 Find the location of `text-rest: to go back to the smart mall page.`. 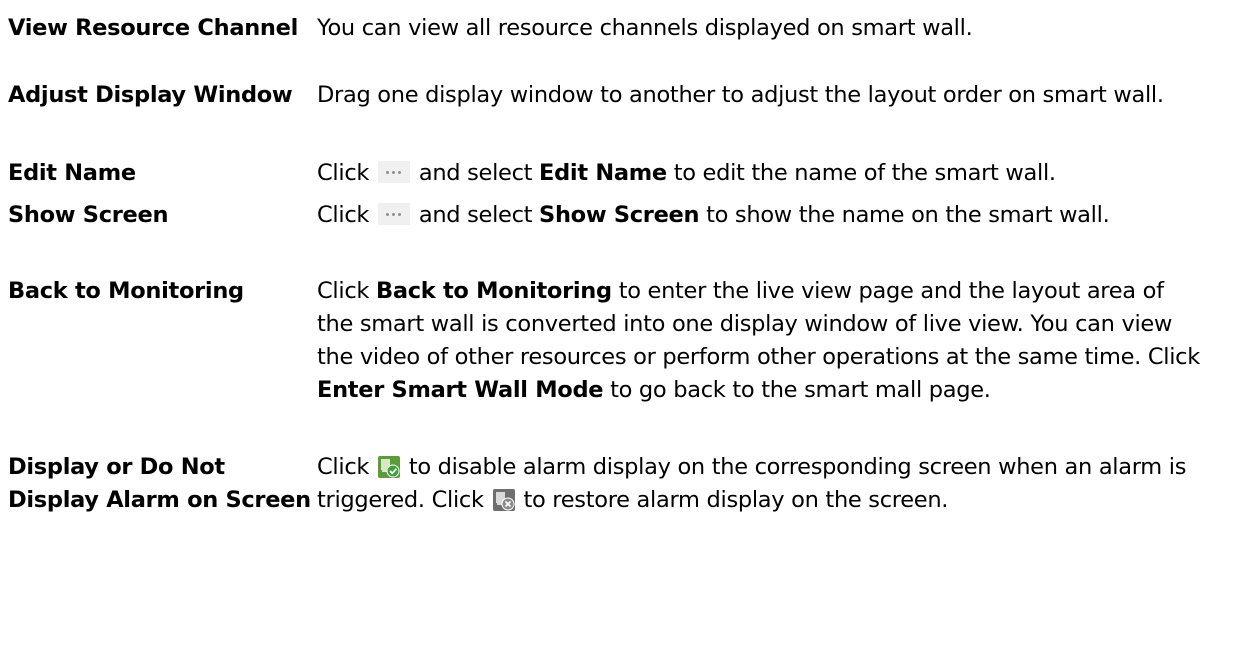

text-rest: to go back to the smart mall page. is located at coordinates (800, 390).